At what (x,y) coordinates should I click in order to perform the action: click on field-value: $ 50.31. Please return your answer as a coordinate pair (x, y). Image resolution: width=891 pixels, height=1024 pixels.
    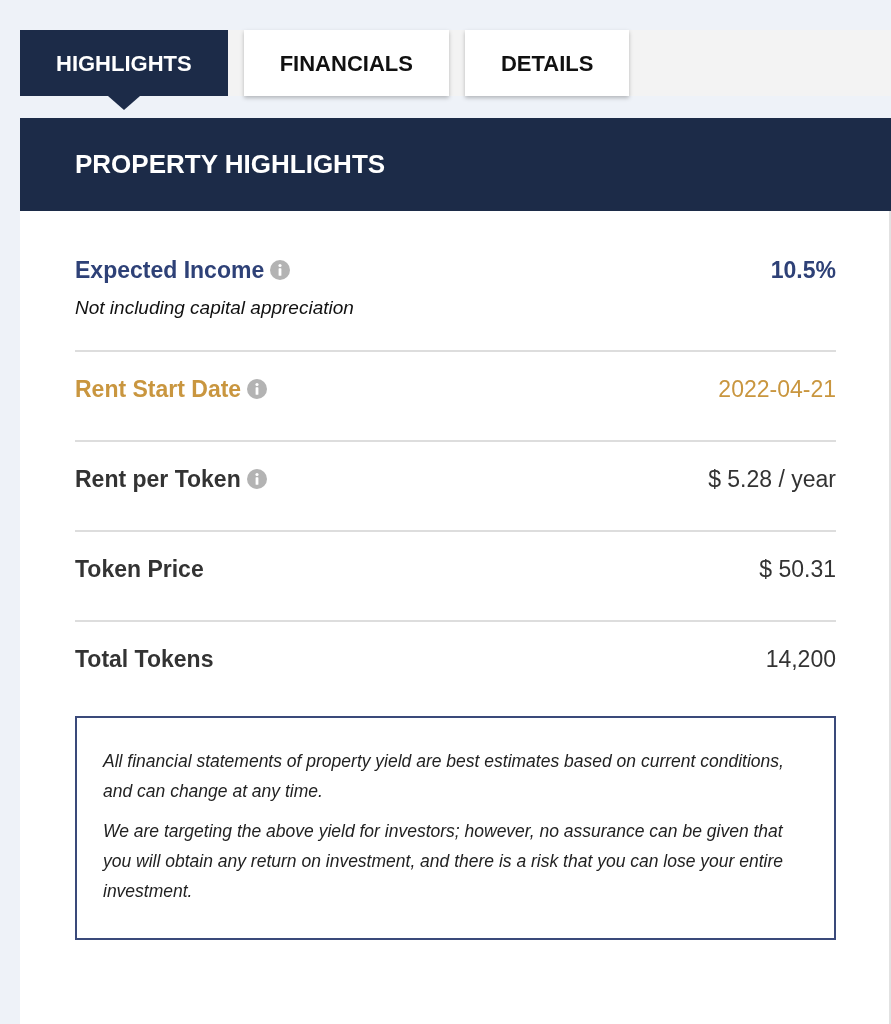
    Looking at the image, I should click on (797, 569).